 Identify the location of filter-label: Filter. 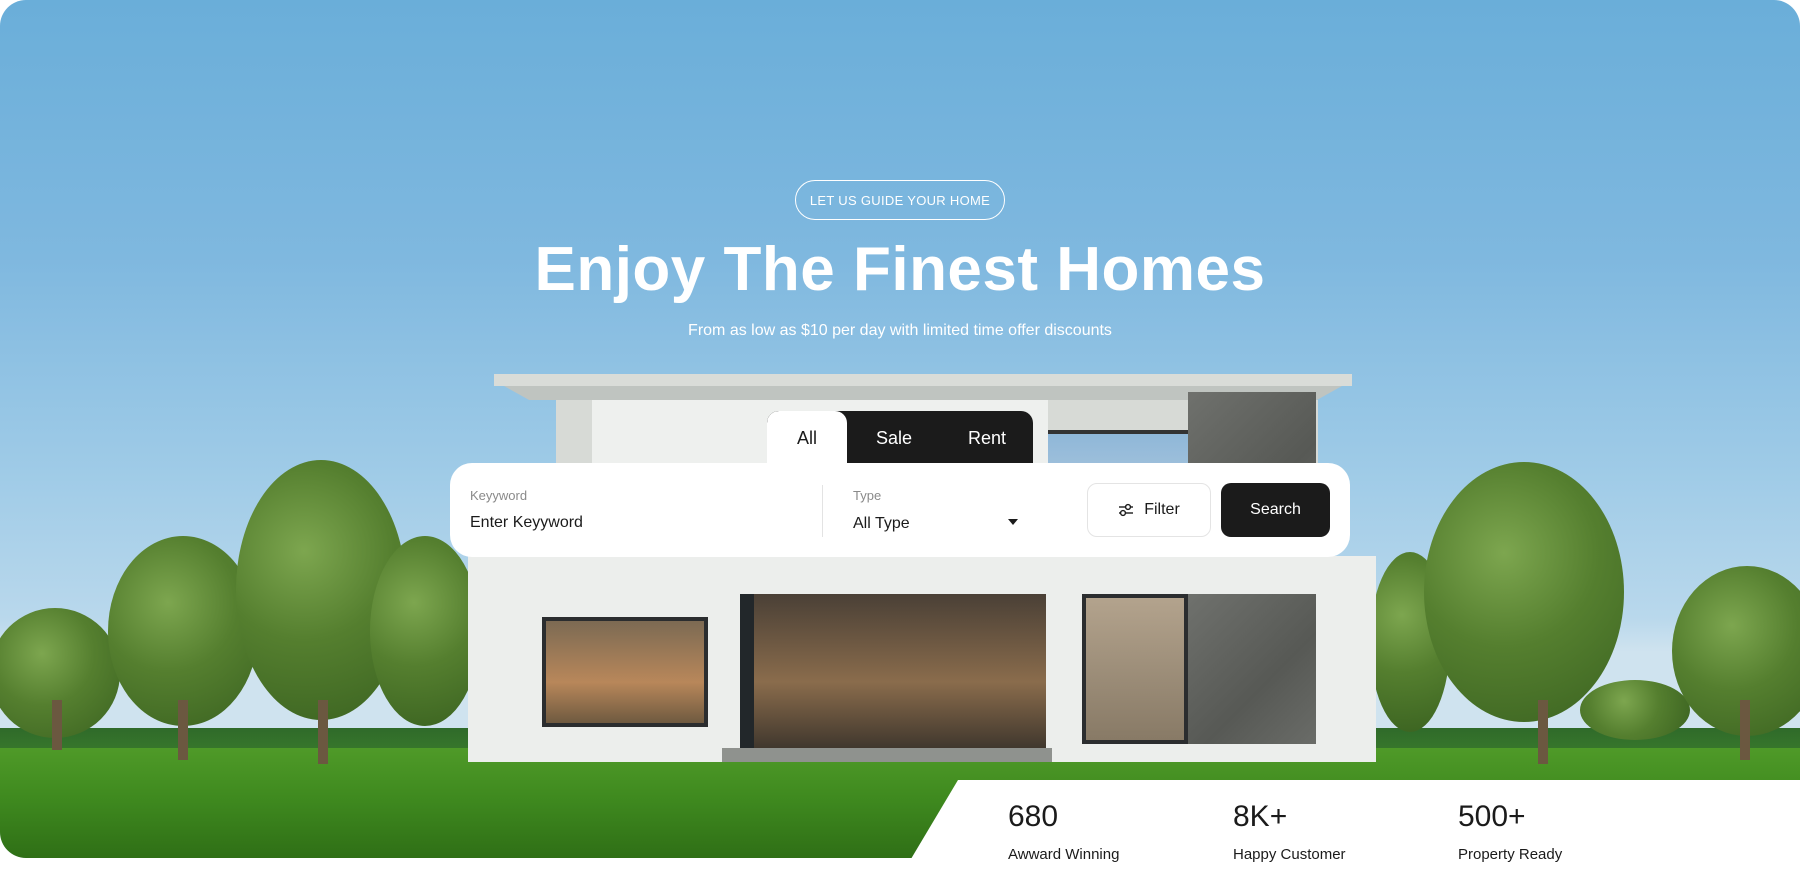
(1162, 509).